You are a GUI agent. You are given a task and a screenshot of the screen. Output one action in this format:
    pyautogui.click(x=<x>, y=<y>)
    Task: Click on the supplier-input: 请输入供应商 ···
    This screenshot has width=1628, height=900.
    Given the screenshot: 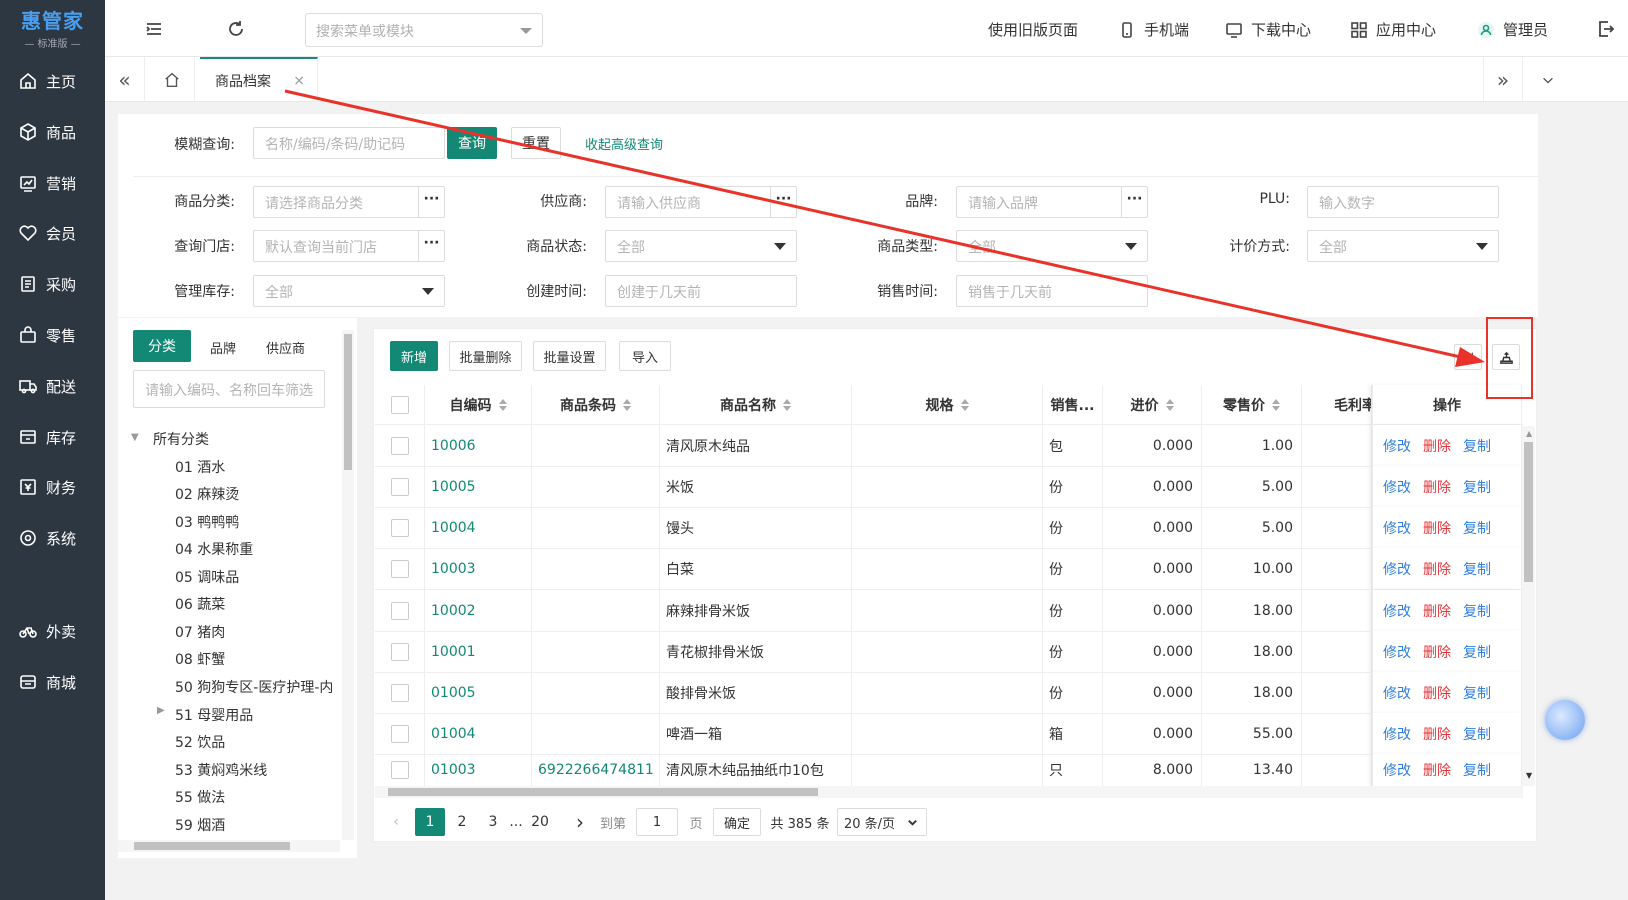 What is the action you would take?
    pyautogui.click(x=701, y=202)
    